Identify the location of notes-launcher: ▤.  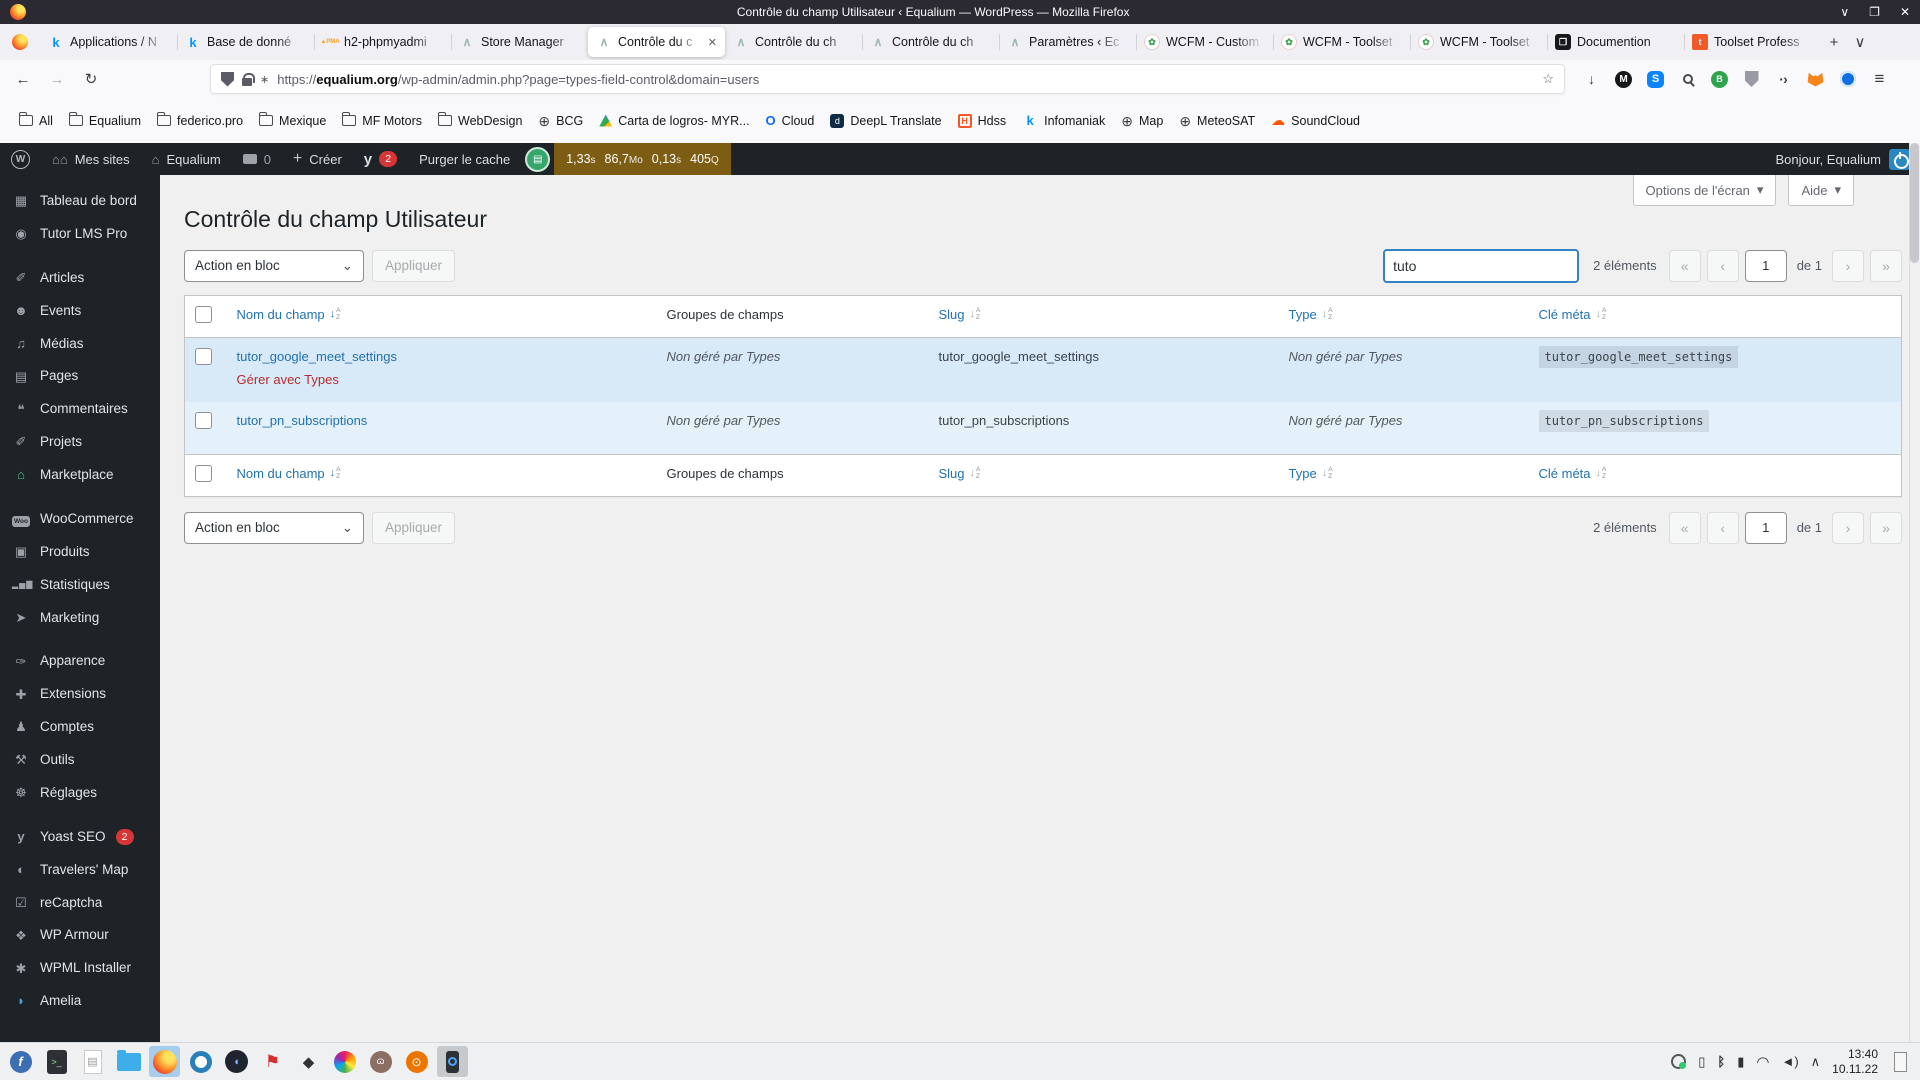
(92, 1061).